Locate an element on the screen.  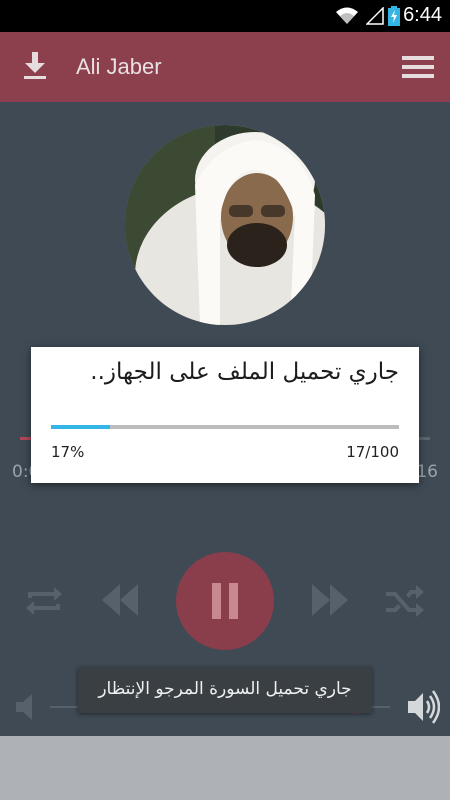
battery-charging-icon is located at coordinates (394, 18).